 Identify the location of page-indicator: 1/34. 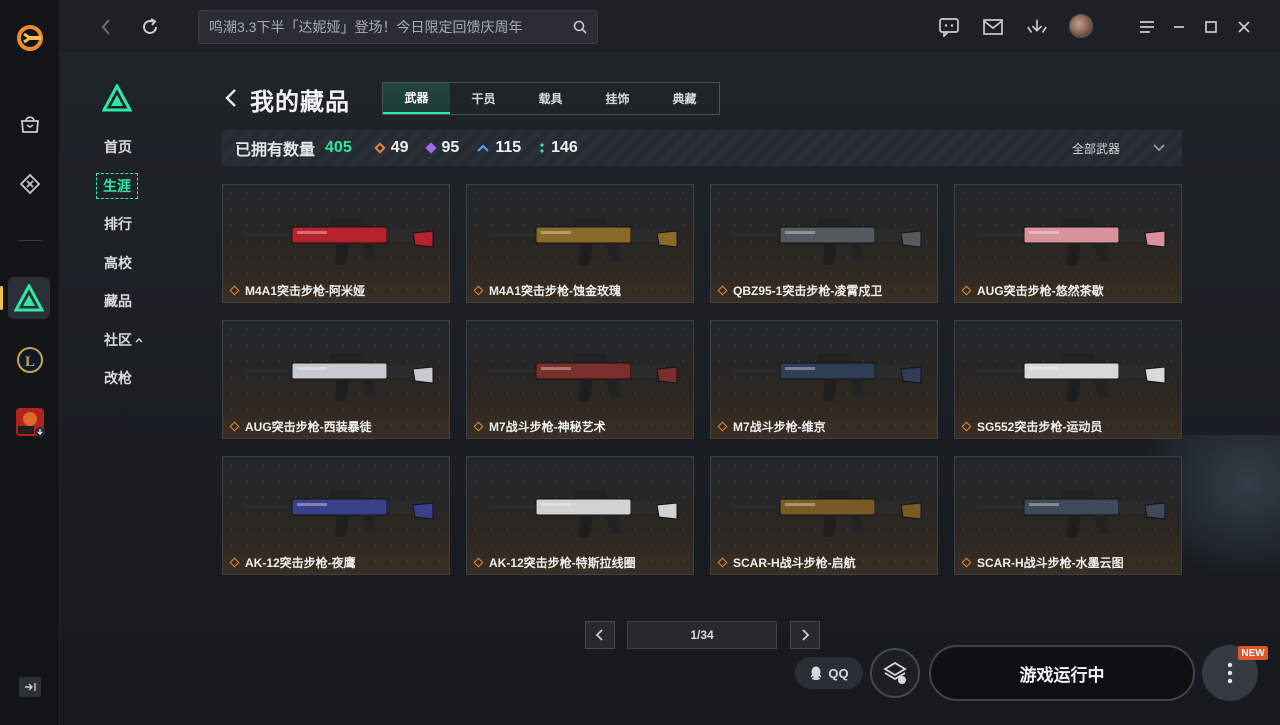
(702, 635).